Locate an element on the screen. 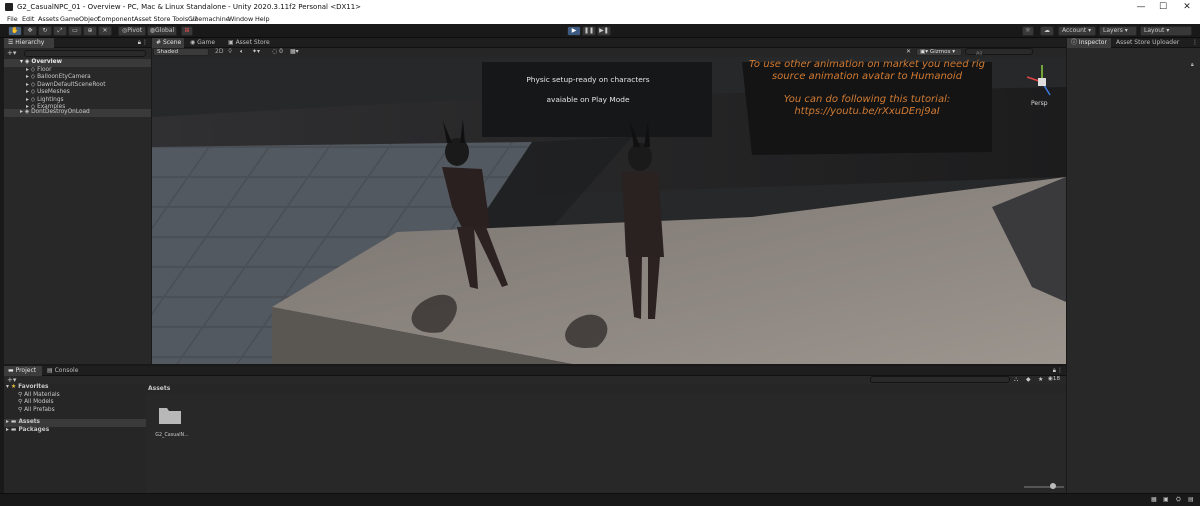 This screenshot has height=506, width=1200. search-by-type-icon: ⛬ is located at coordinates (1016, 380).